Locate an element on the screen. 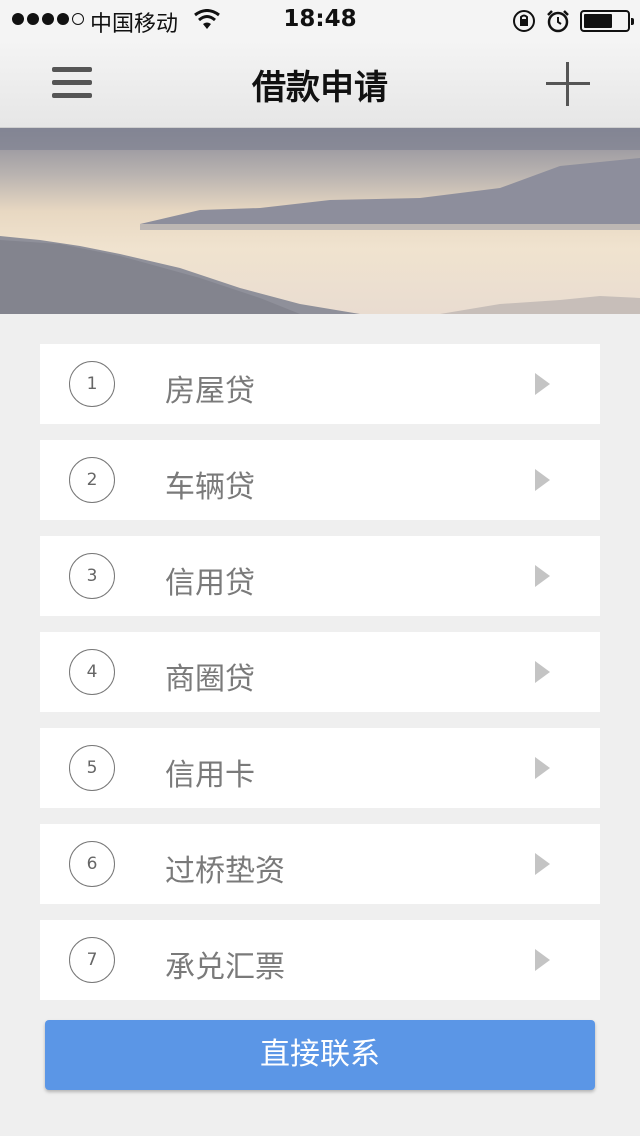 The width and height of the screenshot is (640, 1136). item-label: 商圈贷 is located at coordinates (210, 679).